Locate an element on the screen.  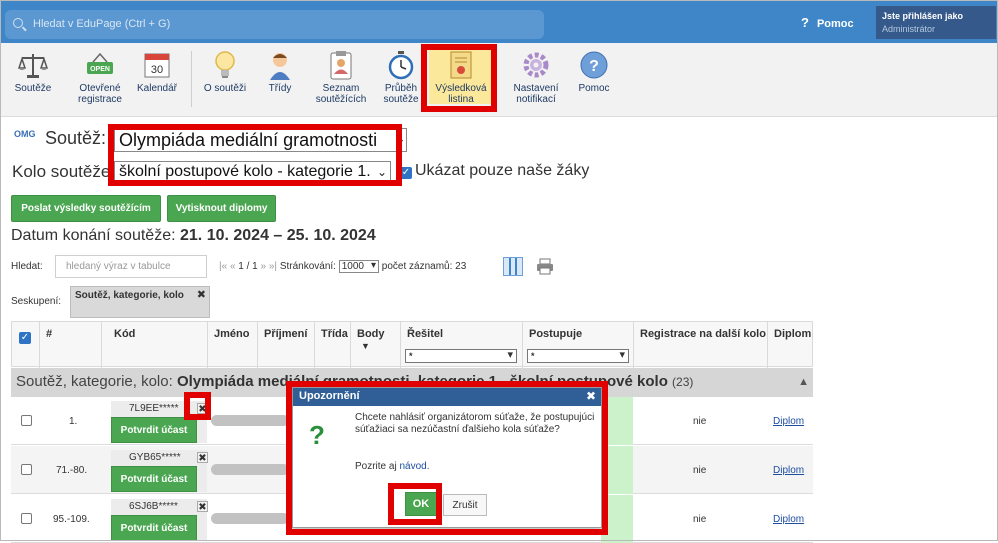
pager-first-prev: |« « is located at coordinates (227, 266).